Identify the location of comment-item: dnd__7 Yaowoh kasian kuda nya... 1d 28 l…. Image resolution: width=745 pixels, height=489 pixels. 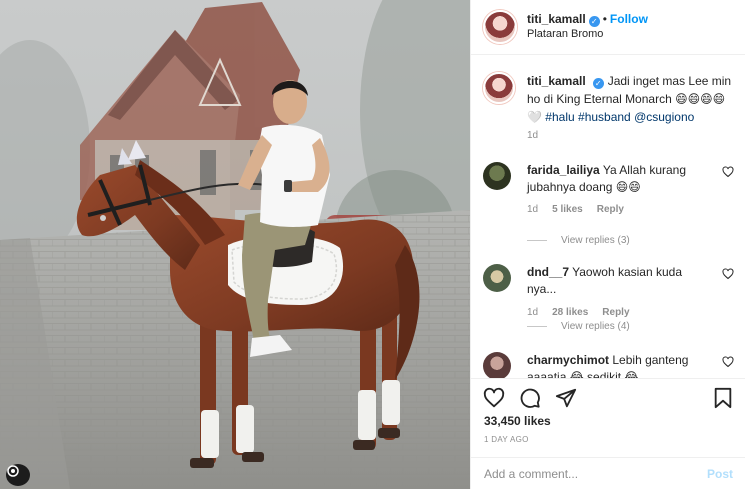
(610, 291).